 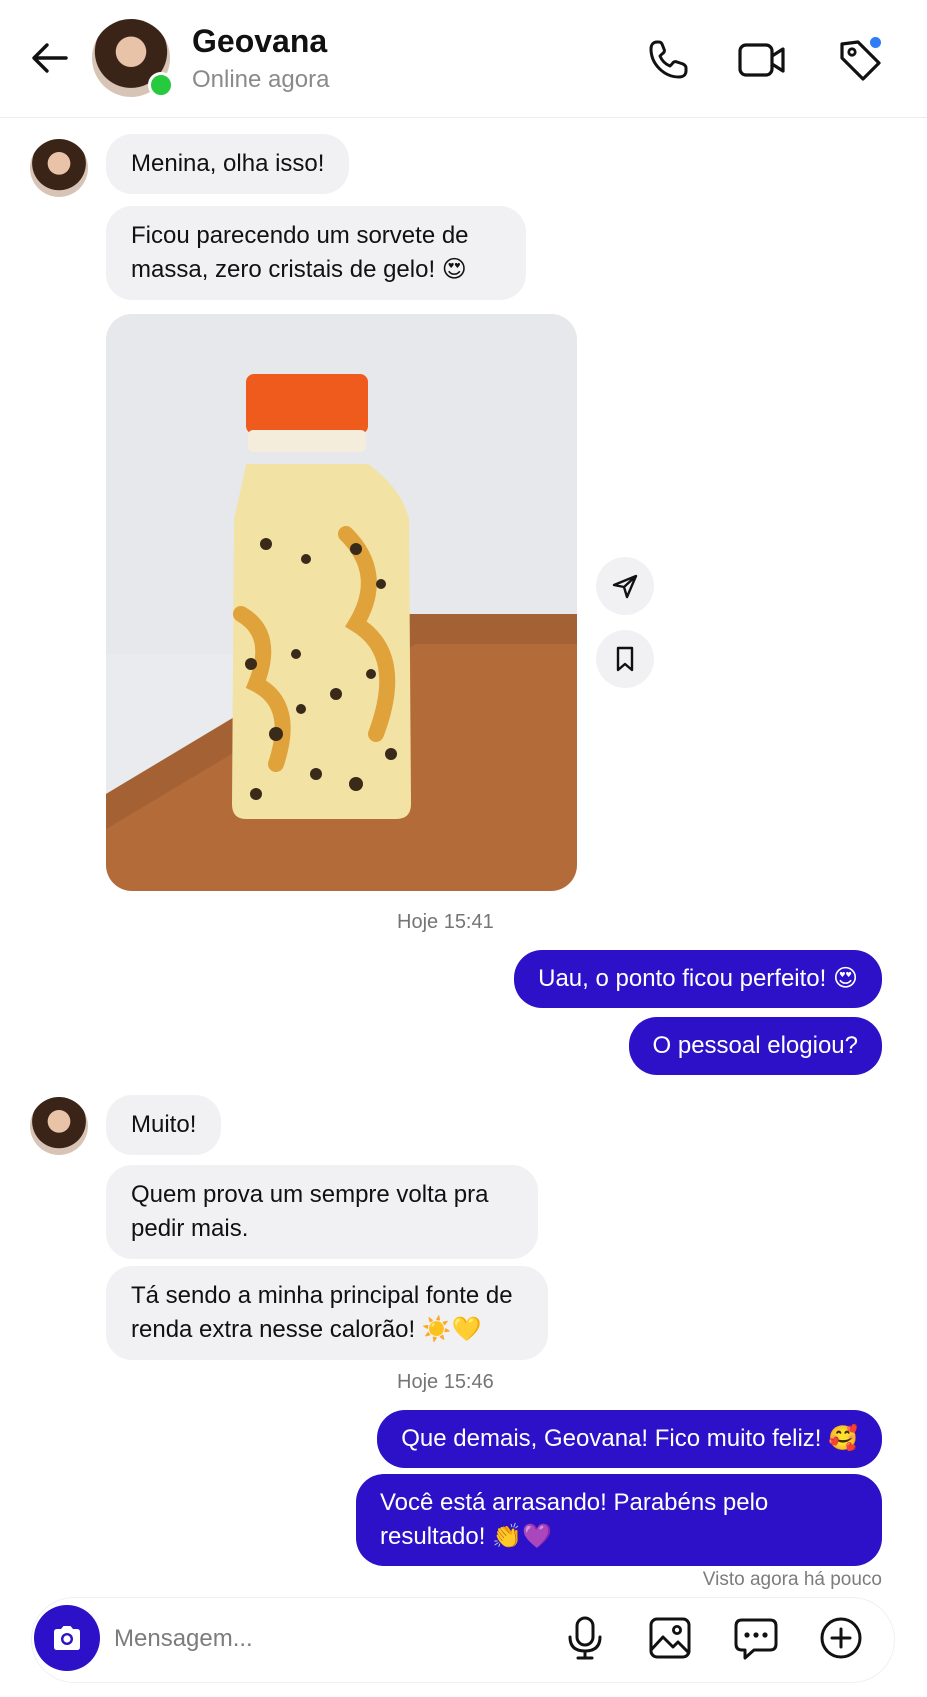 I want to click on sticker-chat-icon, so click(x=756, y=1639).